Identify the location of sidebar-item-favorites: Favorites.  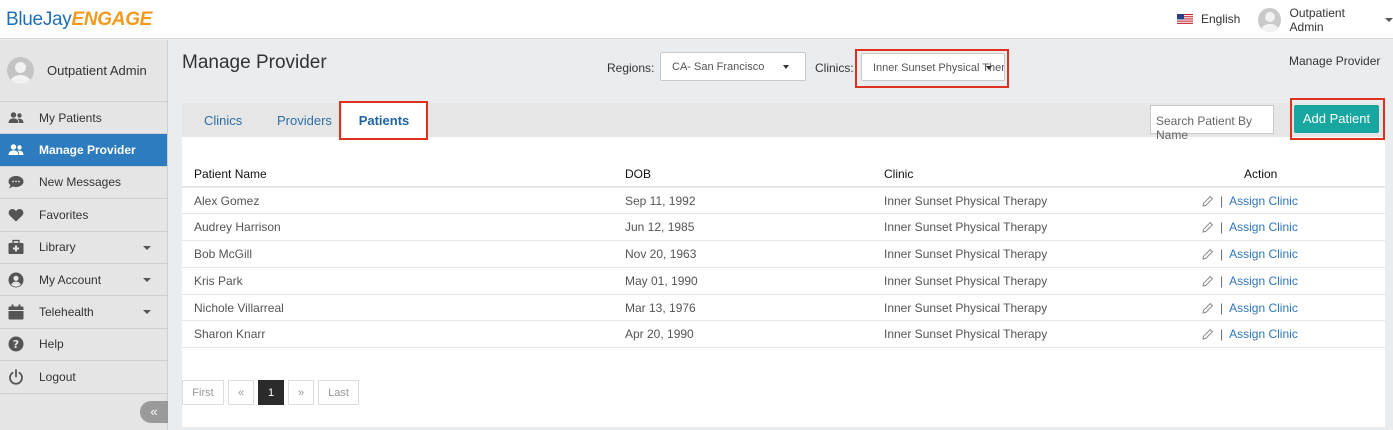
(83, 215).